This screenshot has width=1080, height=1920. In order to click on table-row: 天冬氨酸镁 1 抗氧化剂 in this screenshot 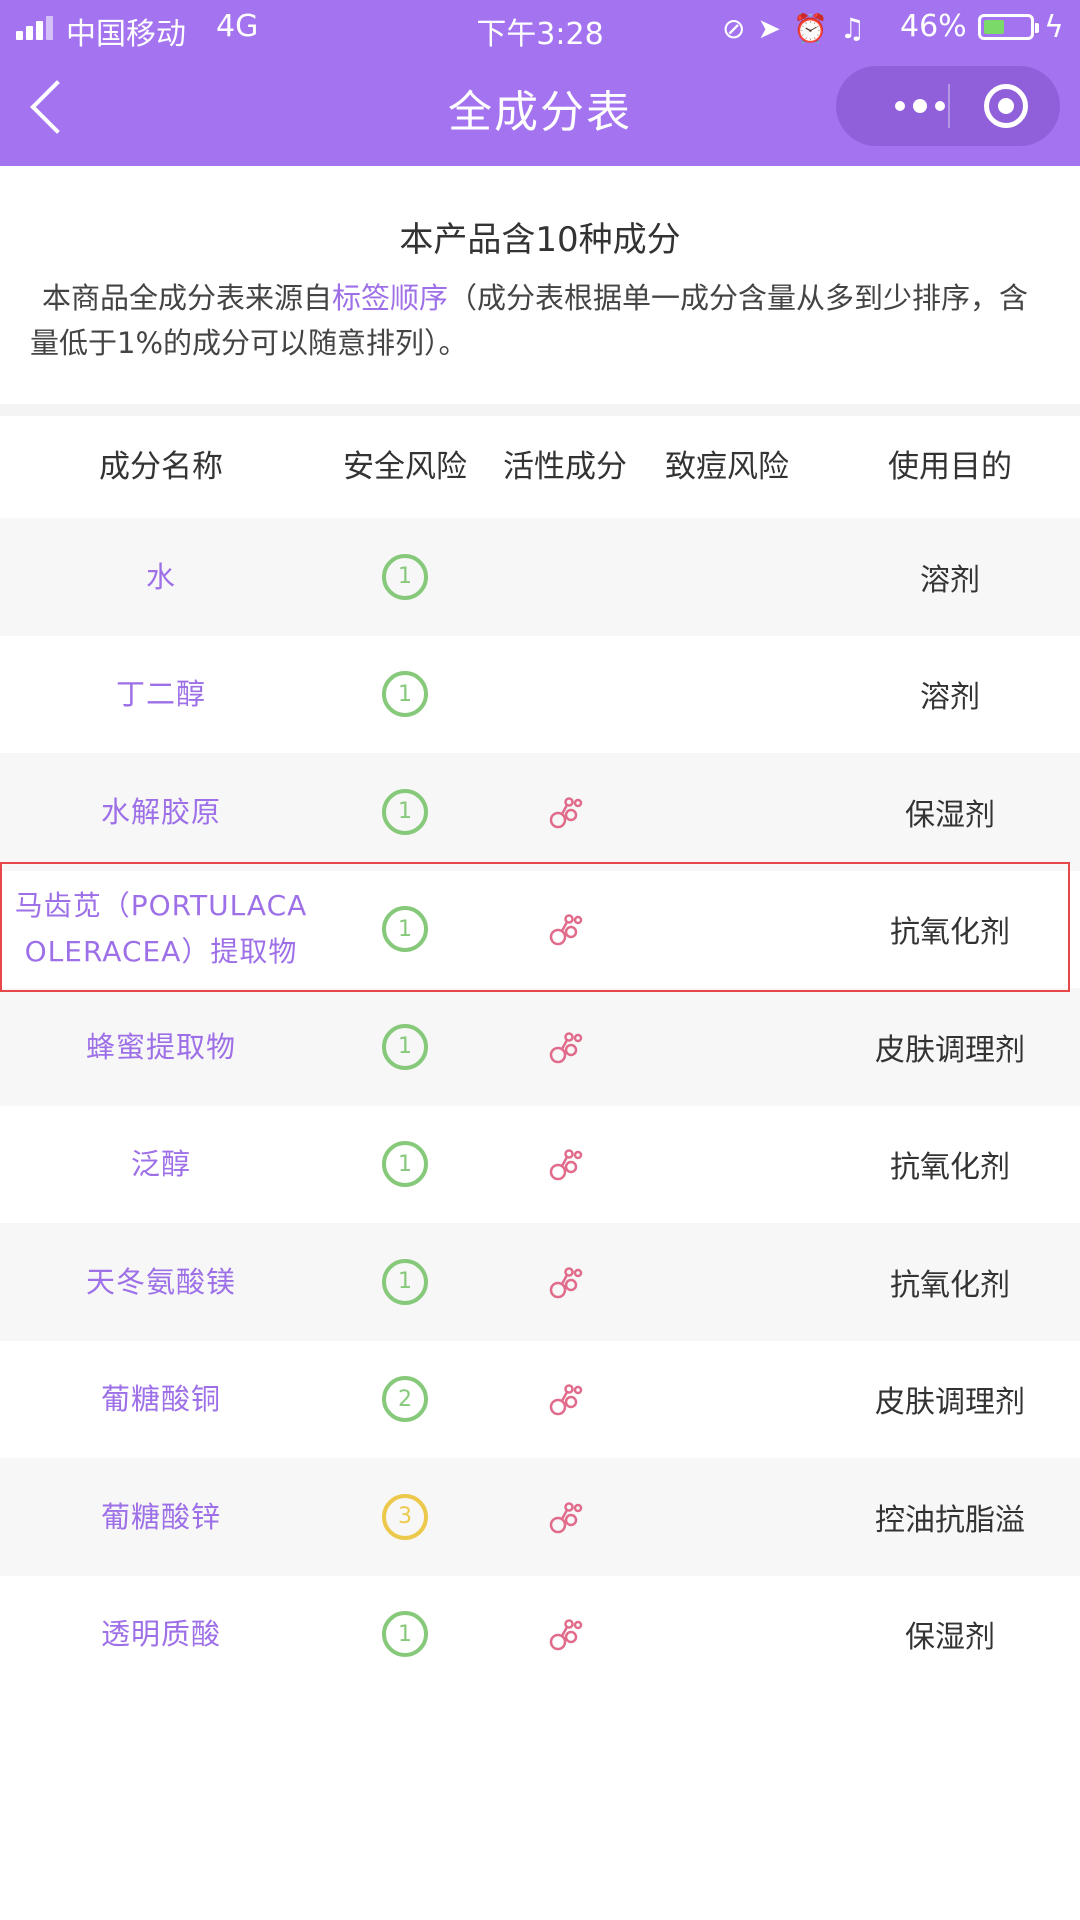, I will do `click(540, 1282)`.